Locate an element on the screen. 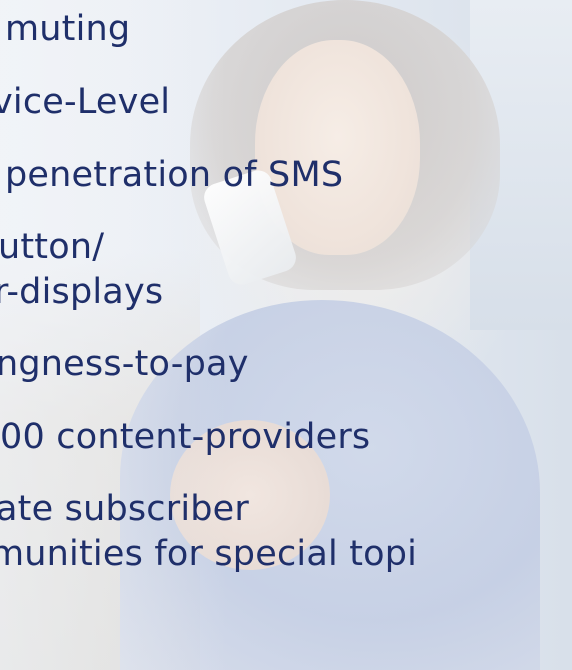 This screenshot has width=572, height=670. text-line: penetration of SMS is located at coordinates (174, 175).